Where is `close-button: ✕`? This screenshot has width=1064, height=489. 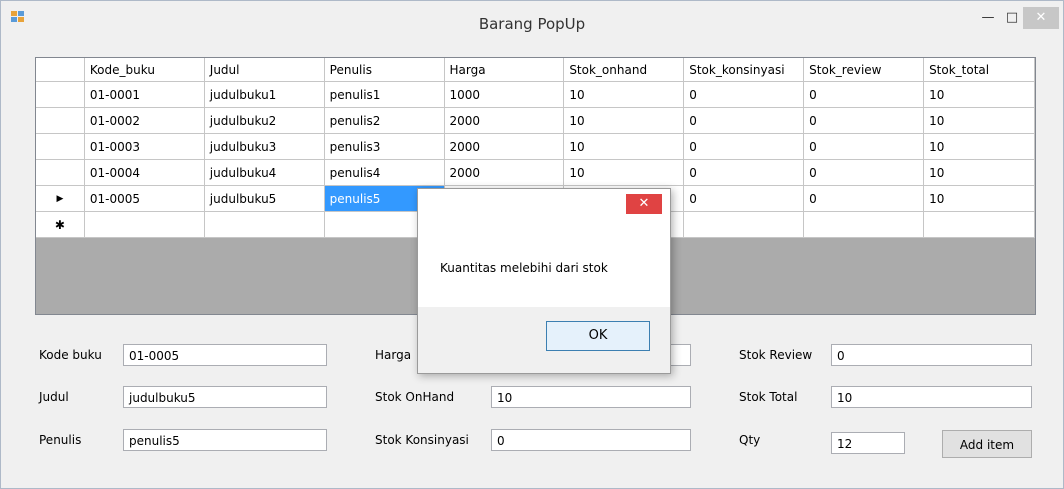 close-button: ✕ is located at coordinates (1041, 18).